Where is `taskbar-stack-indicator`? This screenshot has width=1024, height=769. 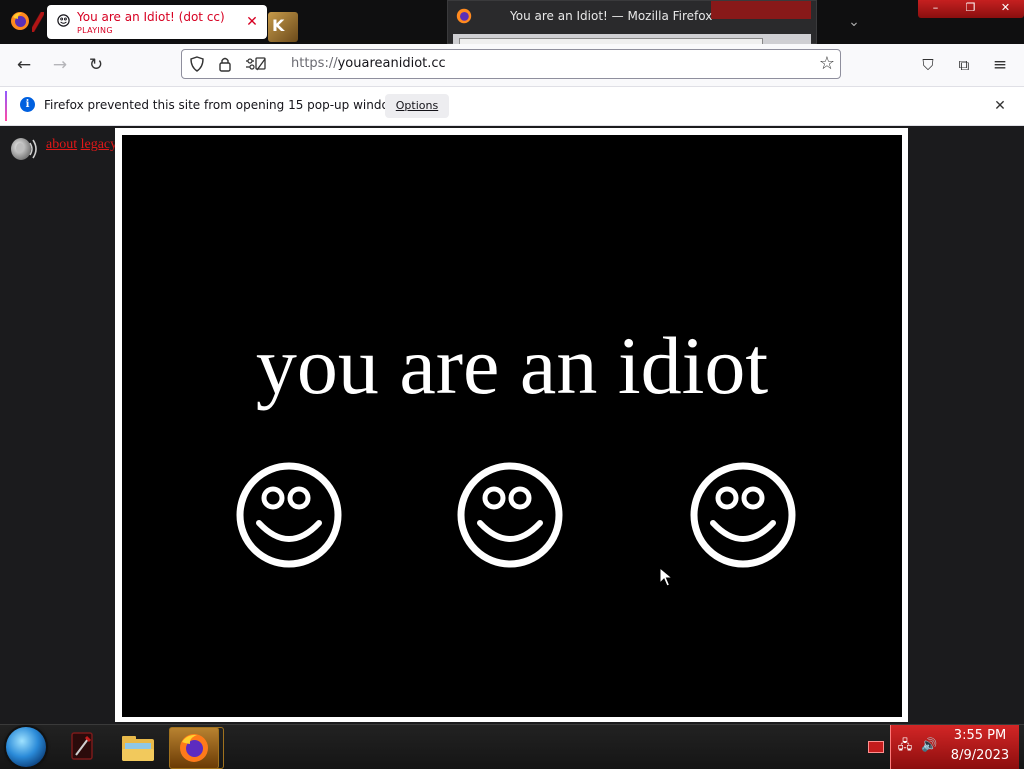
taskbar-stack-indicator is located at coordinates (219, 748).